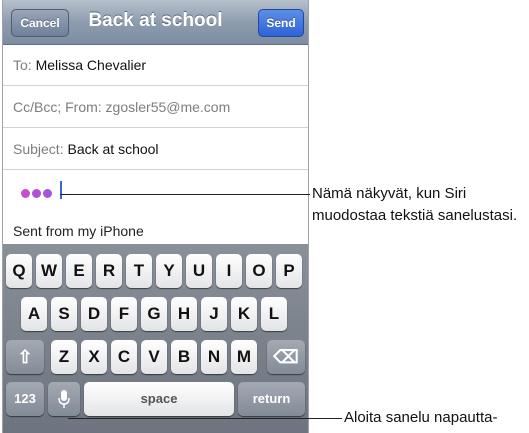  Describe the element at coordinates (79, 271) in the screenshot. I see `key-e: E` at that location.